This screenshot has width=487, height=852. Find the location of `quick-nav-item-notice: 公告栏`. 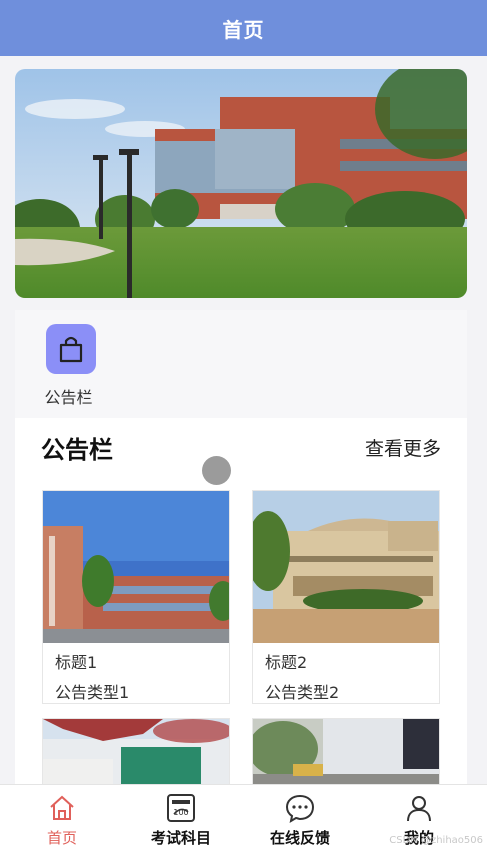

quick-nav-item-notice: 公告栏 is located at coordinates (71, 366).